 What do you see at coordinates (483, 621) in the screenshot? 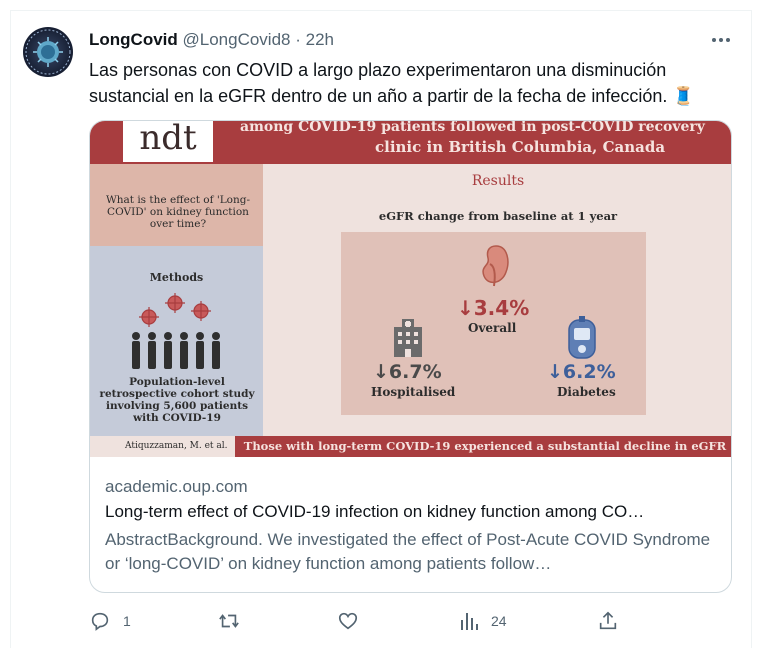
I see `views-button: 24` at bounding box center [483, 621].